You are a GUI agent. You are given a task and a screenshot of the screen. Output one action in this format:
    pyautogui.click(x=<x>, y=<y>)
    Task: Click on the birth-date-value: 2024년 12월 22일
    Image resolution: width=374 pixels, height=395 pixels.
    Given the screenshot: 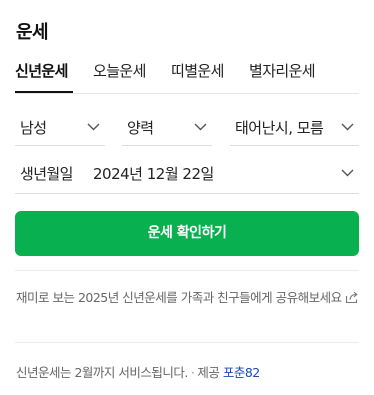 What is the action you would take?
    pyautogui.click(x=153, y=174)
    